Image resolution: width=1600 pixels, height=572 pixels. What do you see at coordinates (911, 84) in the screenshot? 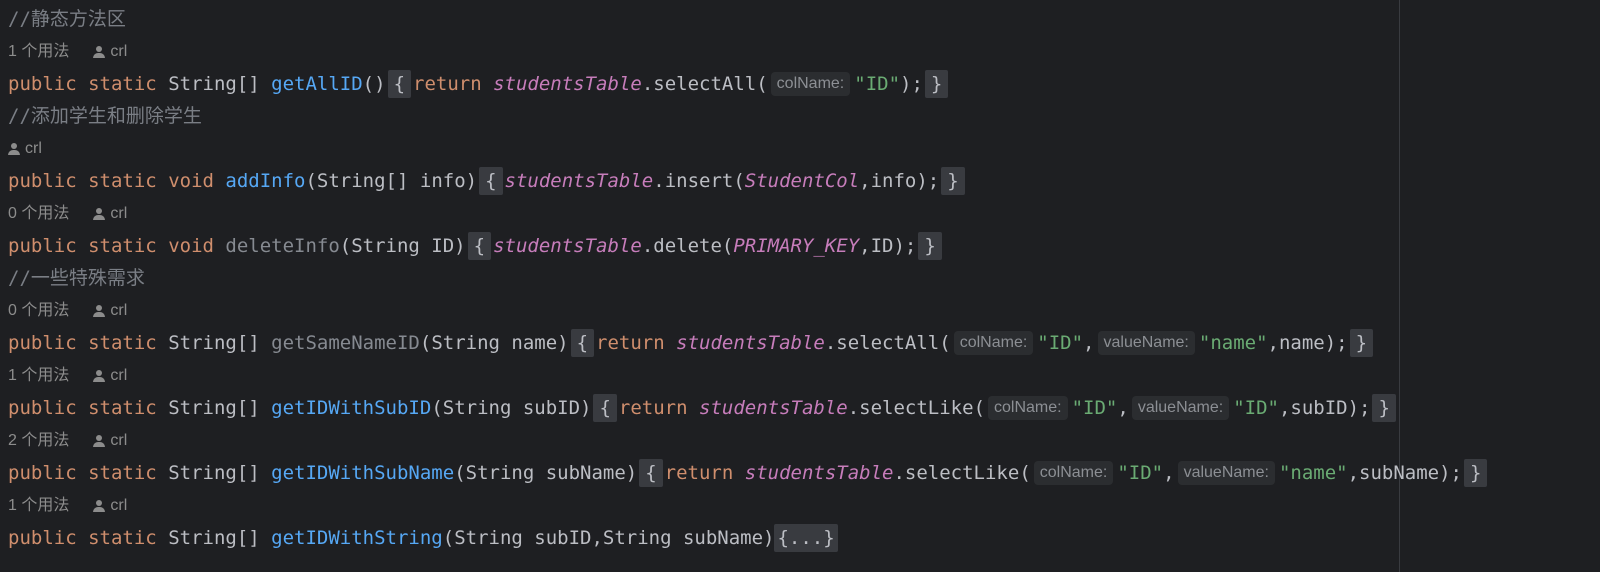
I see `call-tail: );` at bounding box center [911, 84].